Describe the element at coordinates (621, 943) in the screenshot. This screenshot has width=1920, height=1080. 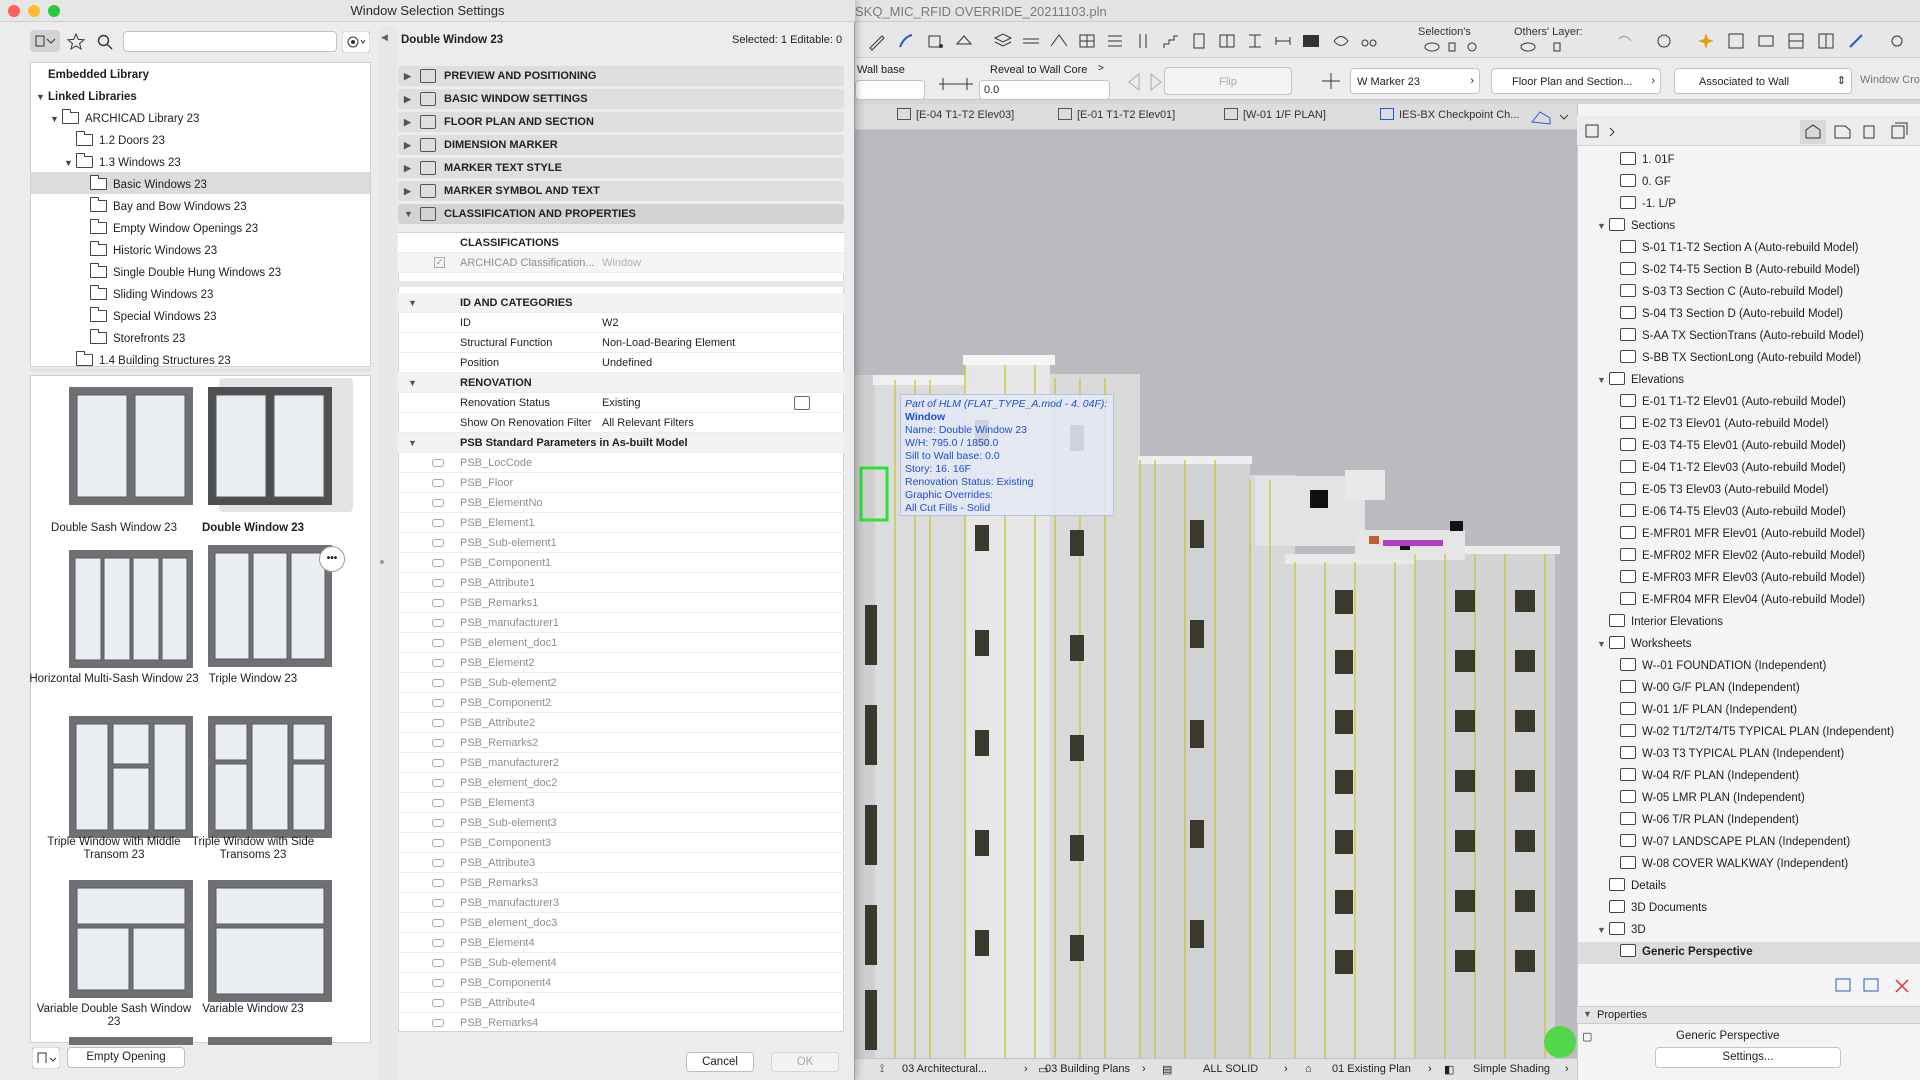
I see `psb-property-row: PSB_Element4` at that location.